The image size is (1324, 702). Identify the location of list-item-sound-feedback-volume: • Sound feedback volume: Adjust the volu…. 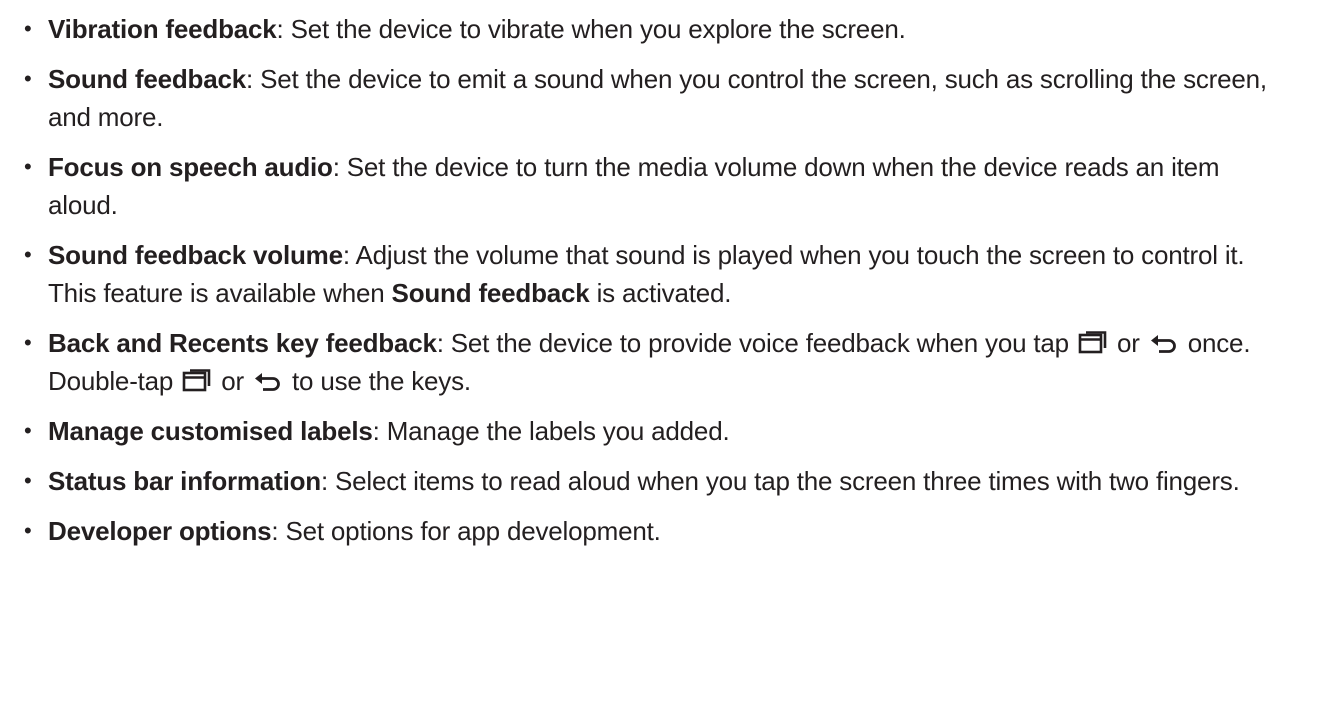
(658, 274).